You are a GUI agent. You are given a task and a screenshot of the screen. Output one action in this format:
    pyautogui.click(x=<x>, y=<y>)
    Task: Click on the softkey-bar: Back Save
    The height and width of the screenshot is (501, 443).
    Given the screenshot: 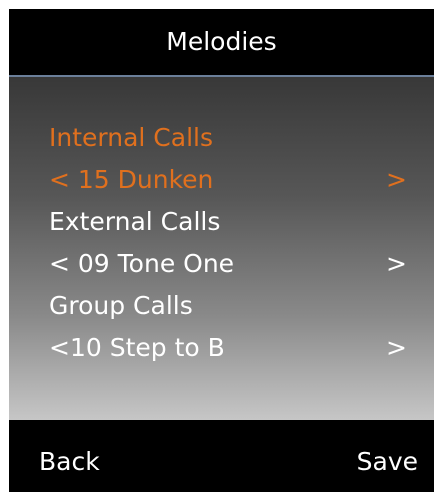 What is the action you would take?
    pyautogui.click(x=221, y=456)
    